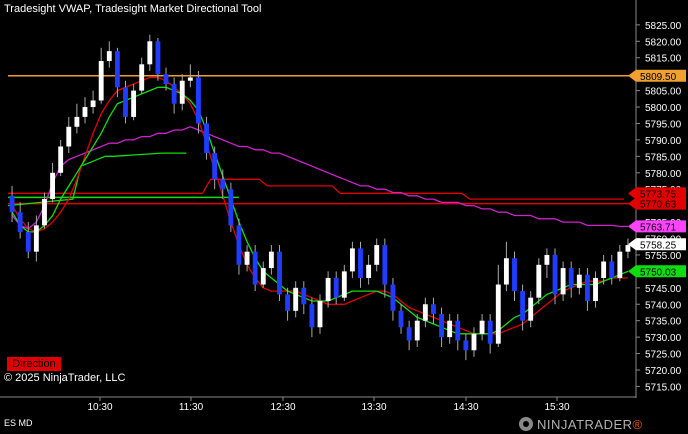  I want to click on y-tick-label: 5820.00, so click(663, 42).